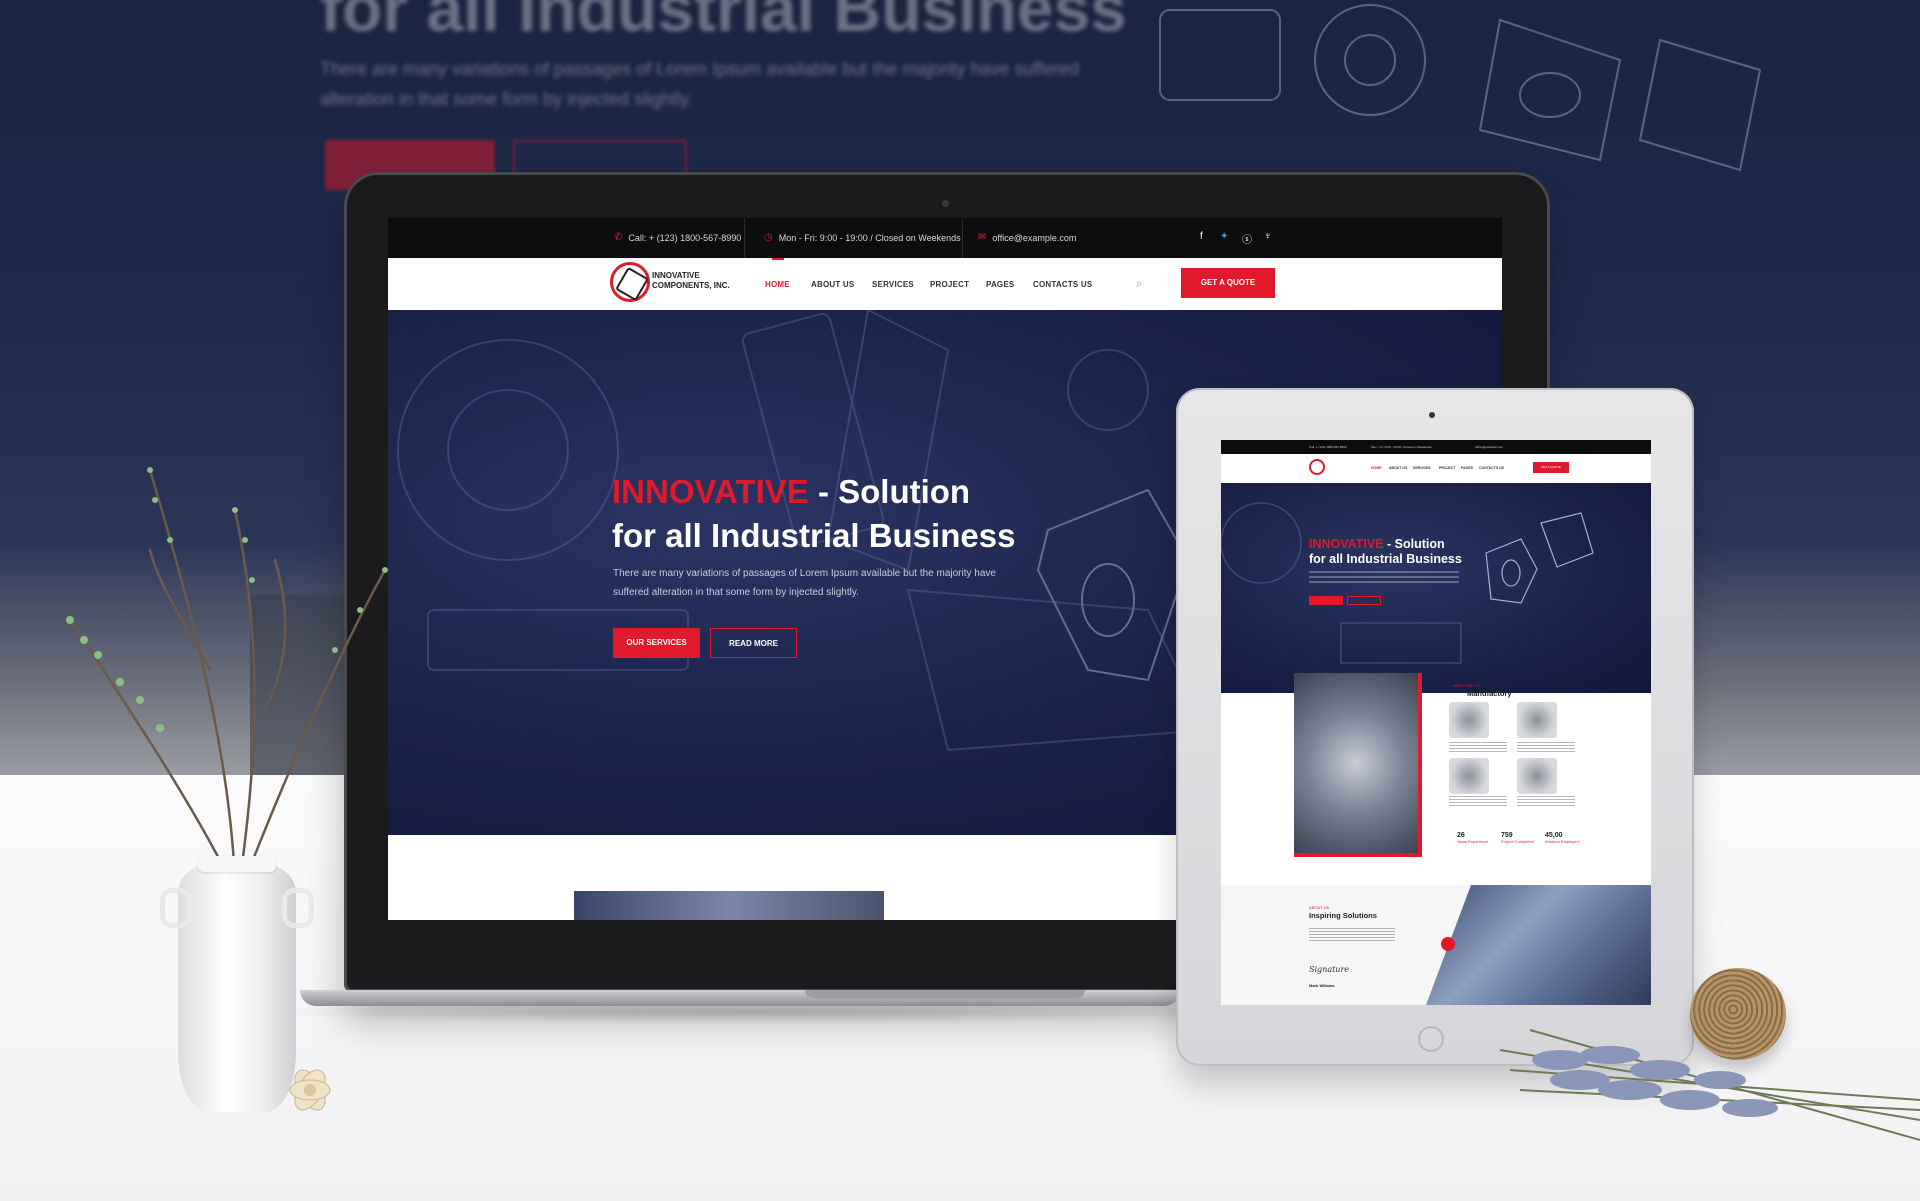 The width and height of the screenshot is (1920, 1201). I want to click on nav-pages: PAGES, so click(1000, 284).